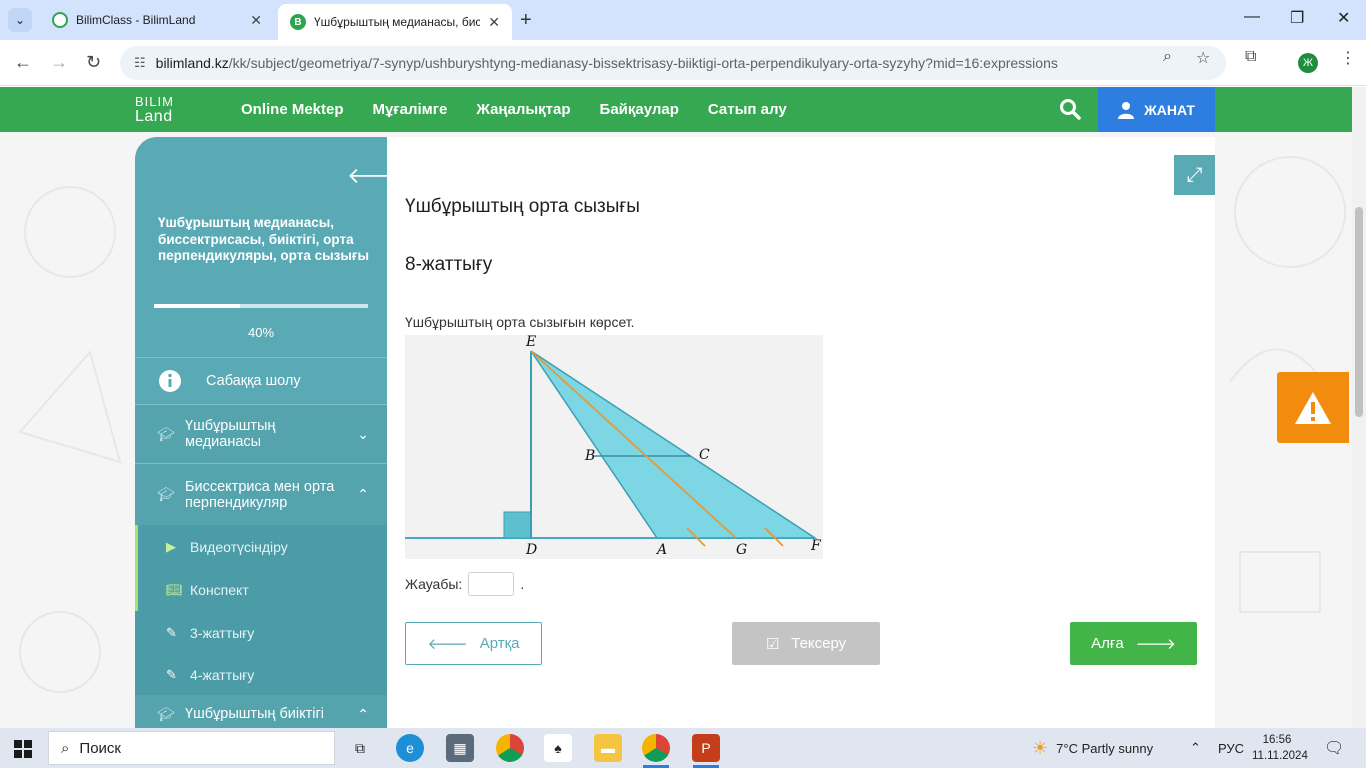  I want to click on chevron-down-icon: ⌄, so click(363, 434).